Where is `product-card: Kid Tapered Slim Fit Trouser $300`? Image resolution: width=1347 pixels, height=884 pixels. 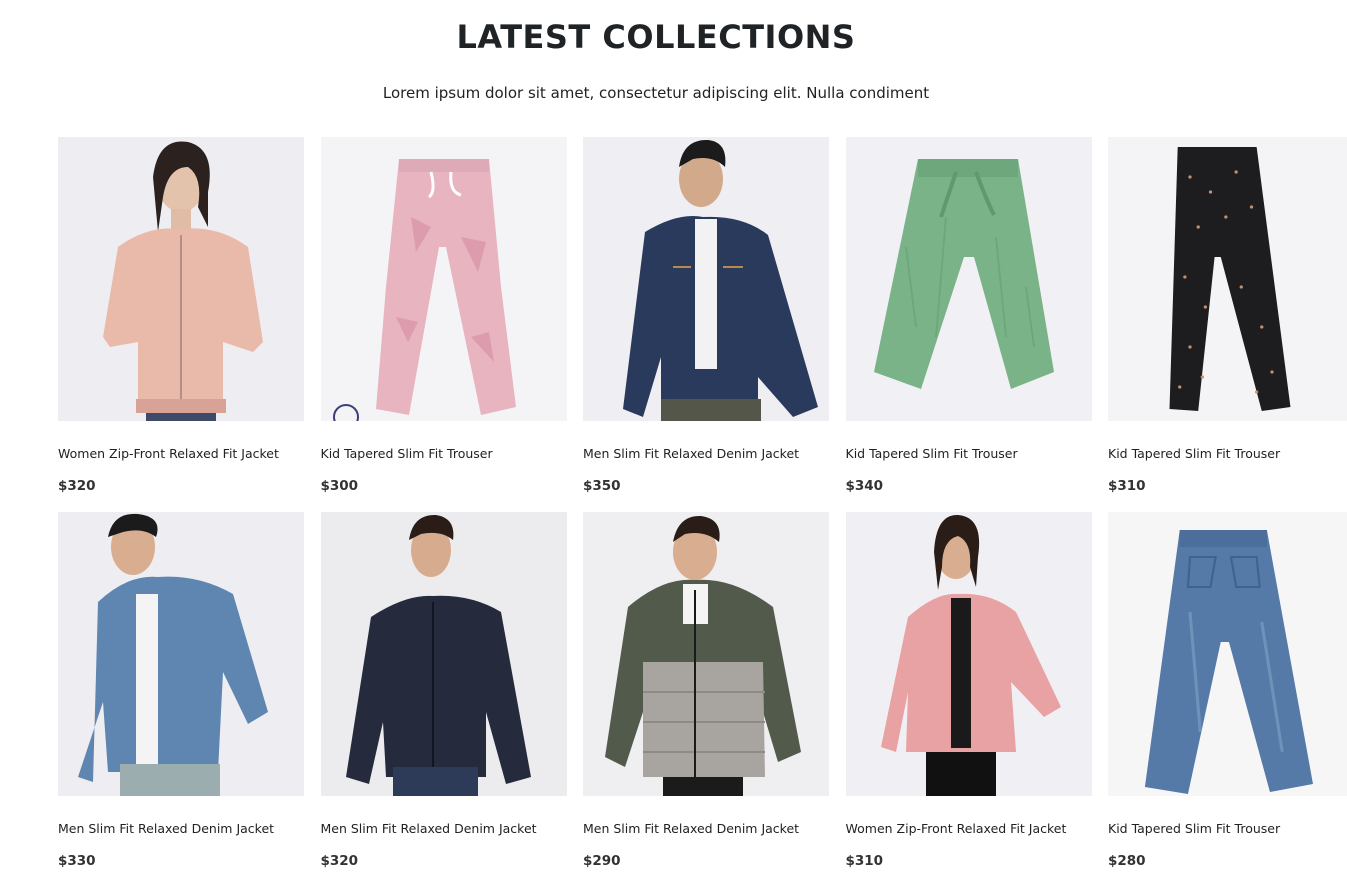 product-card: Kid Tapered Slim Fit Trouser $300 is located at coordinates (443, 324).